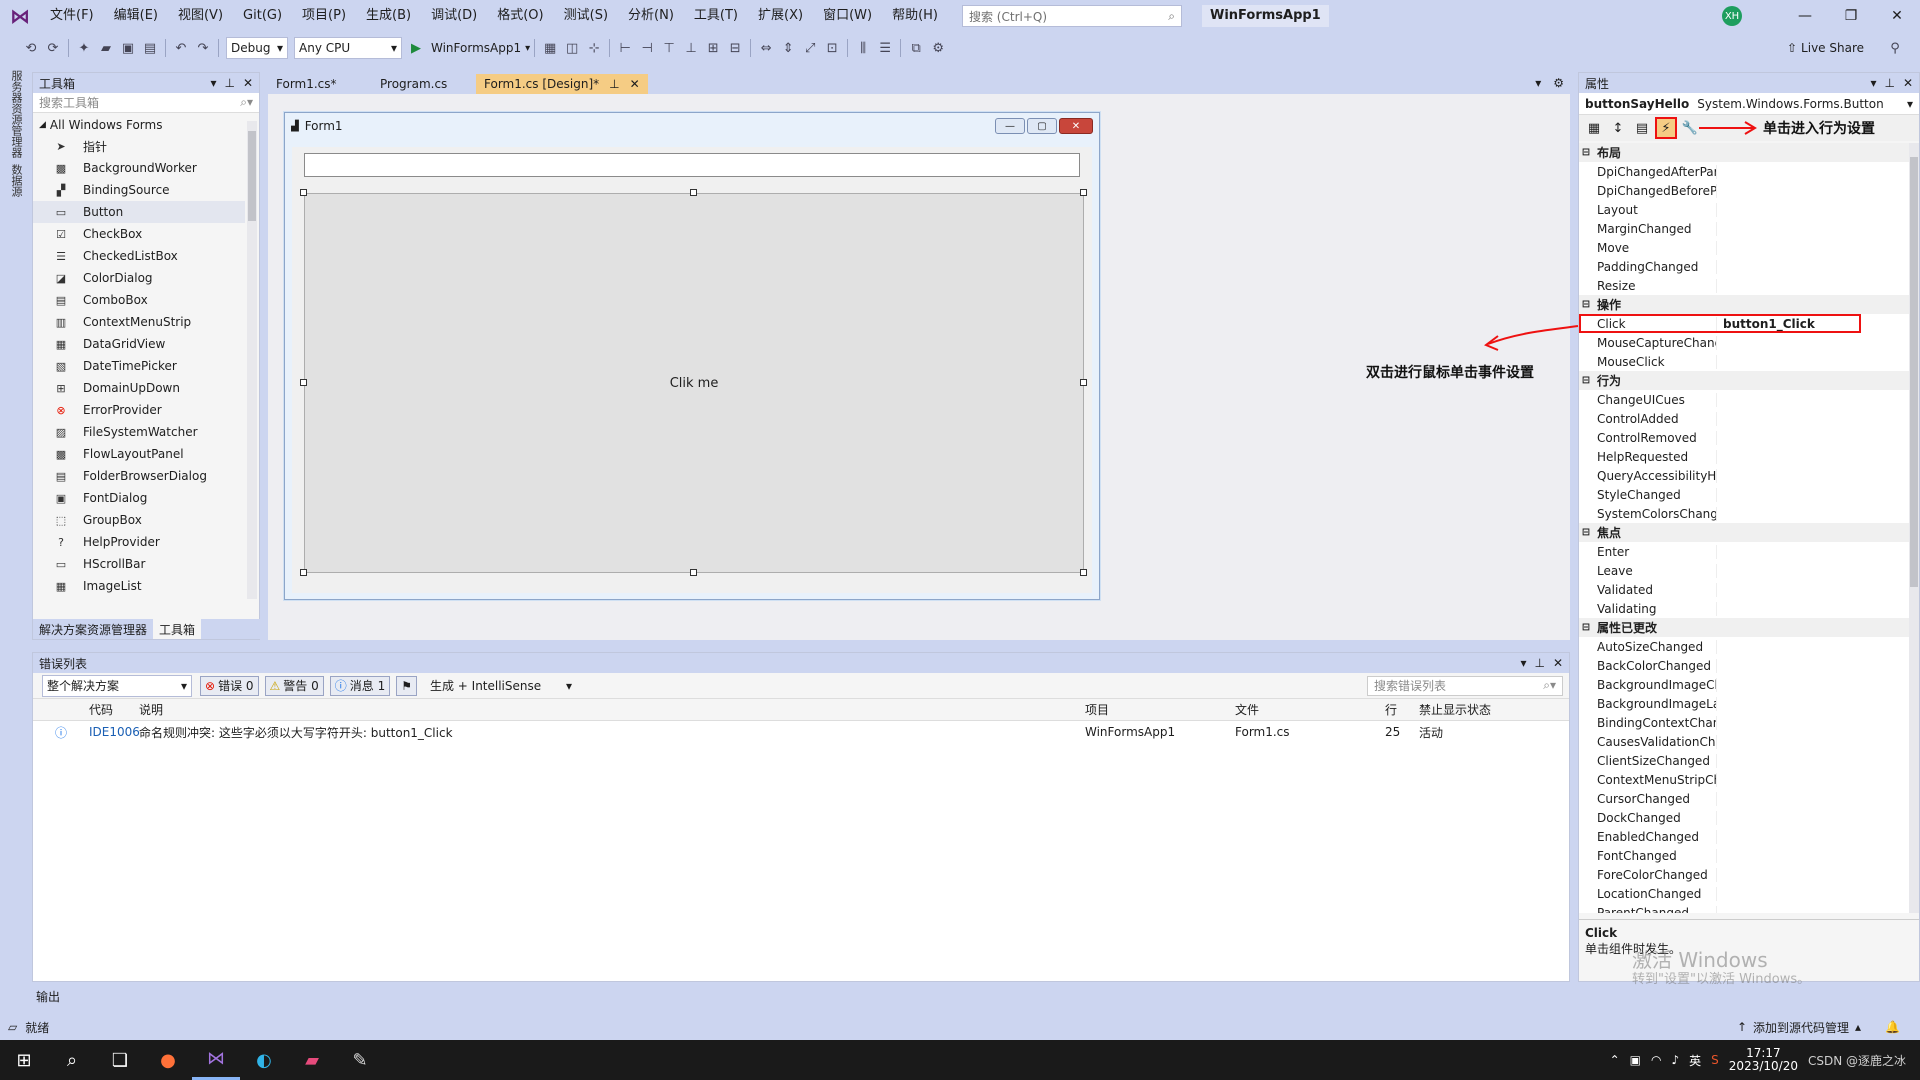  I want to click on server-explorer-tab: 服务器资源管理器, so click(16, 114).